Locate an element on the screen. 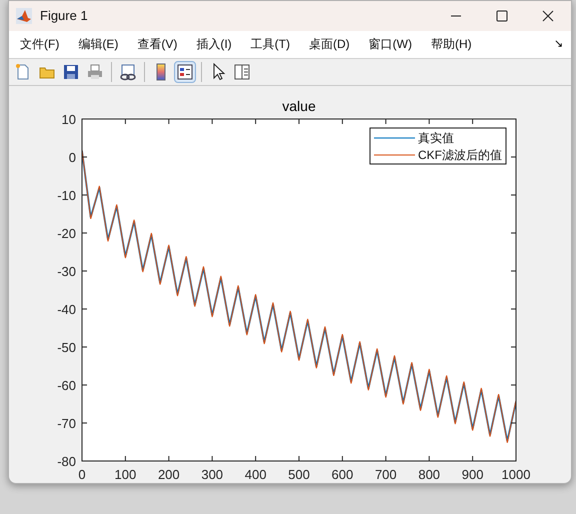  y-tick-label: -30 is located at coordinates (66, 271).